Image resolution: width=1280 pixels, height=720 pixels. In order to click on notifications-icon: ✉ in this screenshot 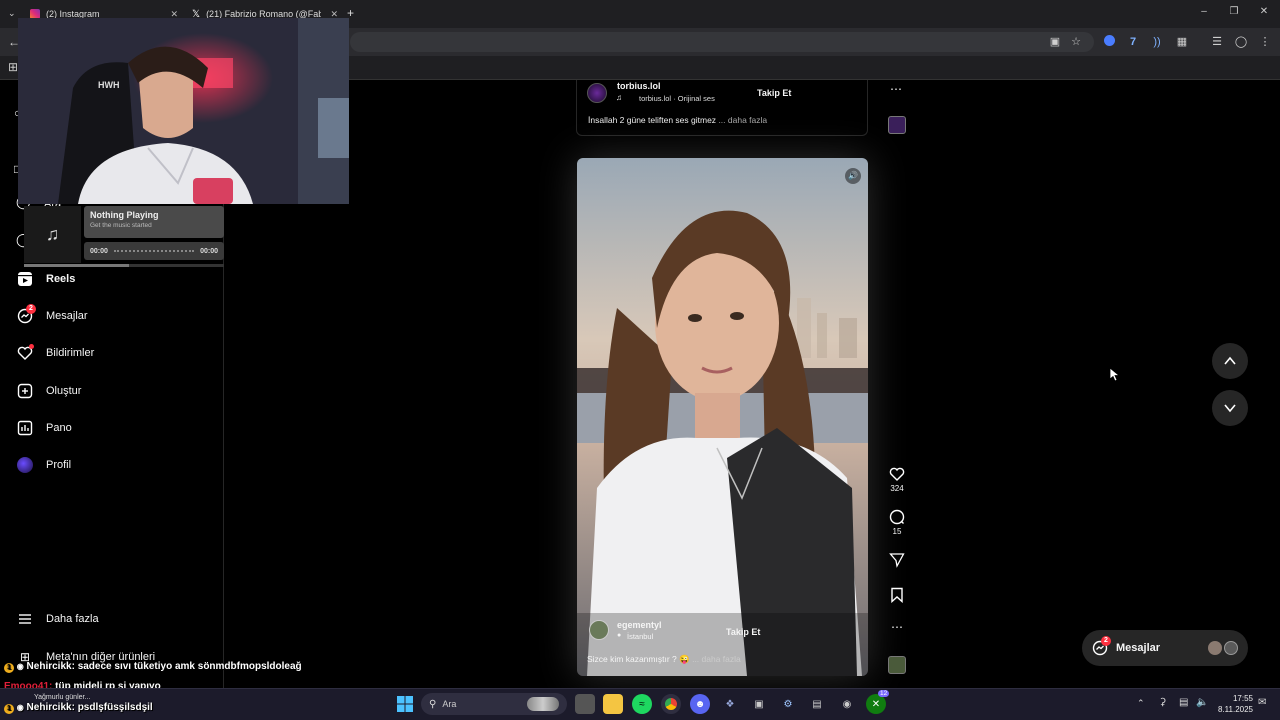, I will do `click(1262, 702)`.